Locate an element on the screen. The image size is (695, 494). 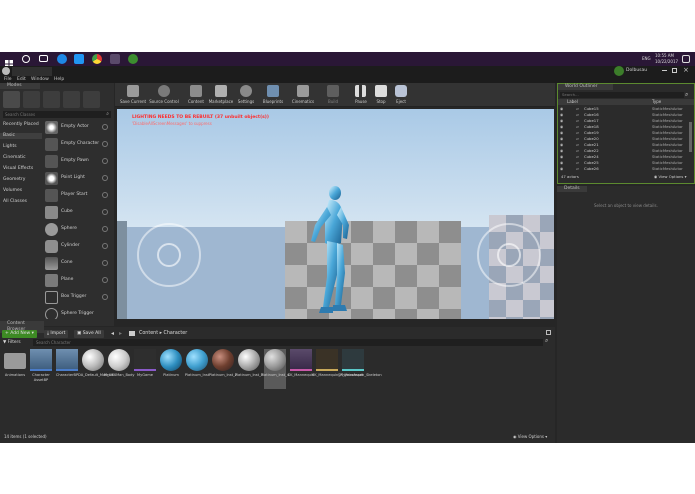
outliner-scrollbar is located at coordinates (690, 137).